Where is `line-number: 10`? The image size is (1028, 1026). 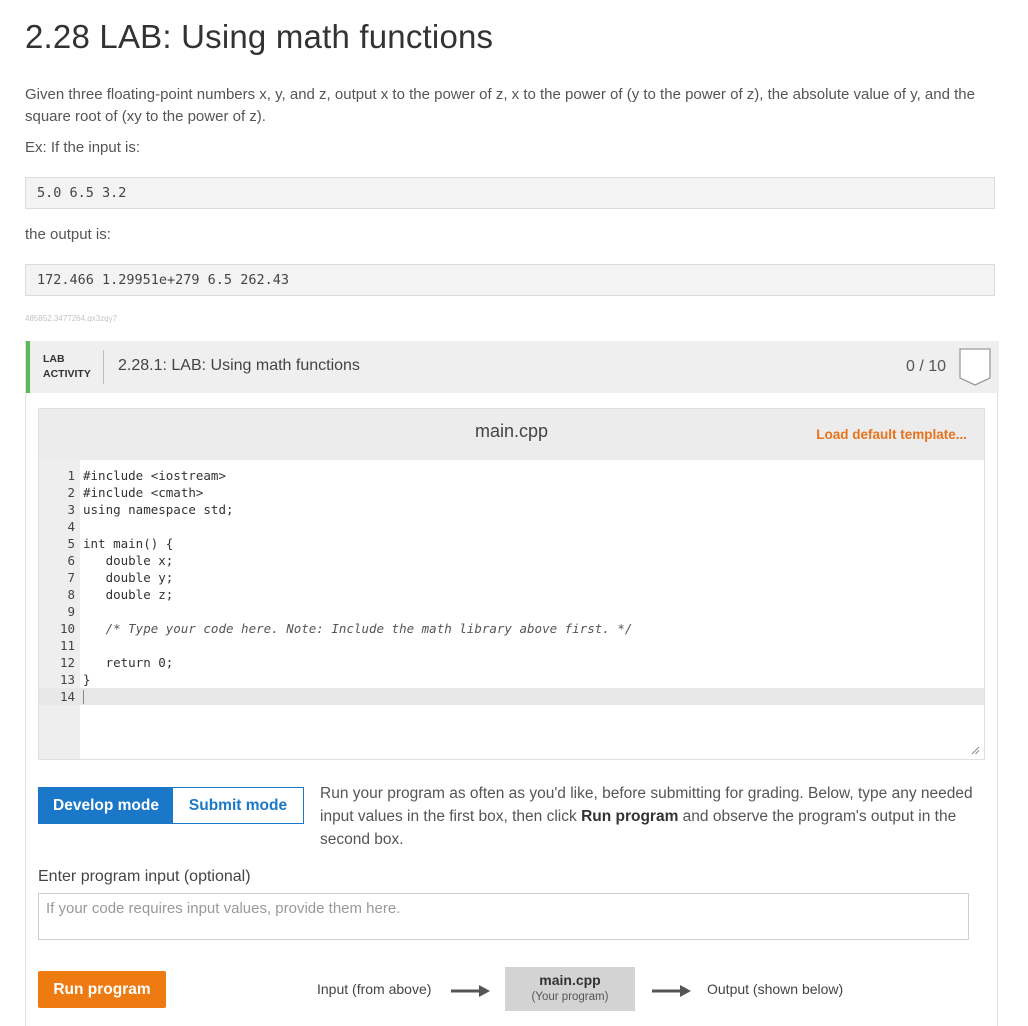
line-number: 10 is located at coordinates (67, 628).